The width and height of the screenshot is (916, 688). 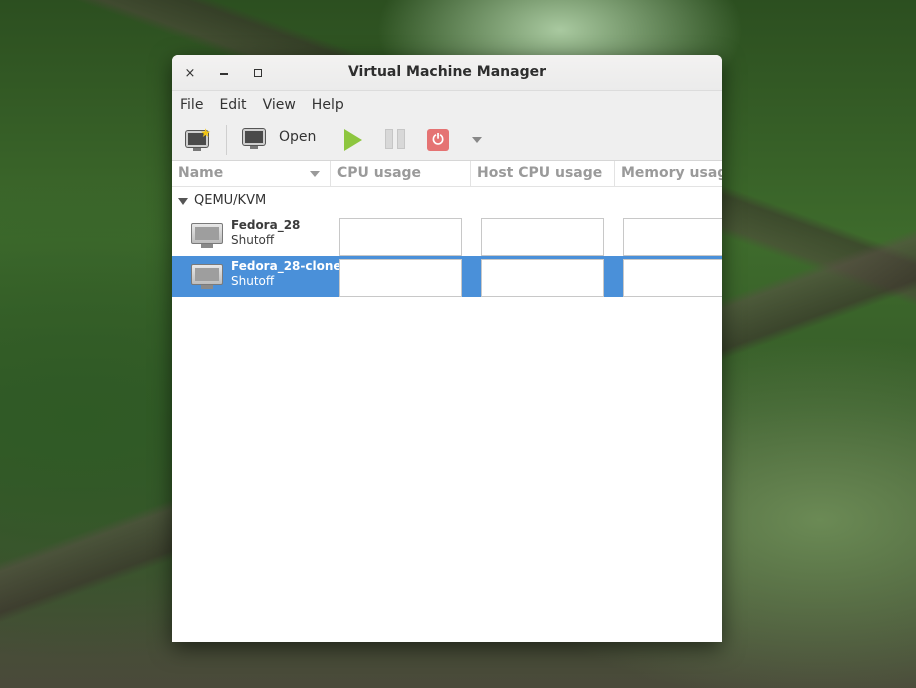 What do you see at coordinates (236, 105) in the screenshot?
I see `menu-edit: Edit` at bounding box center [236, 105].